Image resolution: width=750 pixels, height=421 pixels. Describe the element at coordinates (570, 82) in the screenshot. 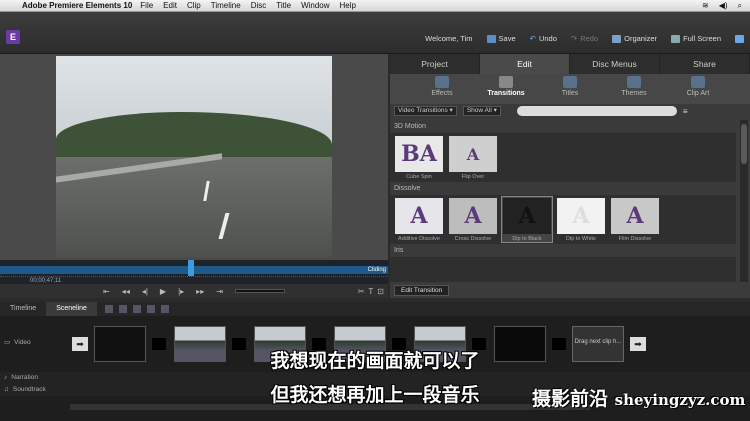

I see `titles-icon` at that location.